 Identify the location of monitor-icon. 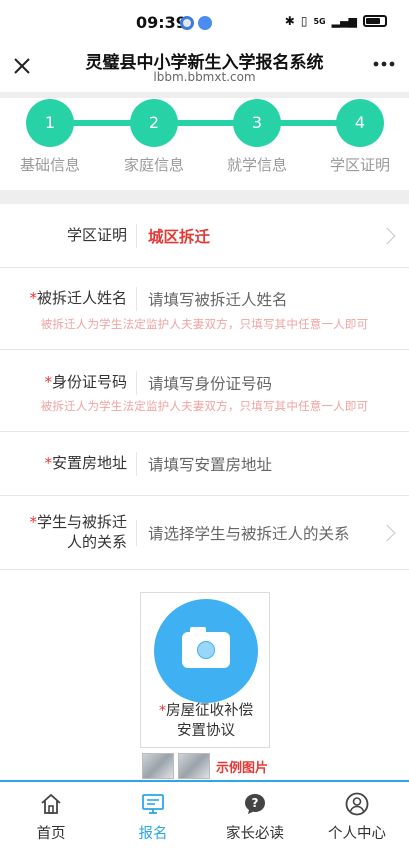
(153, 804).